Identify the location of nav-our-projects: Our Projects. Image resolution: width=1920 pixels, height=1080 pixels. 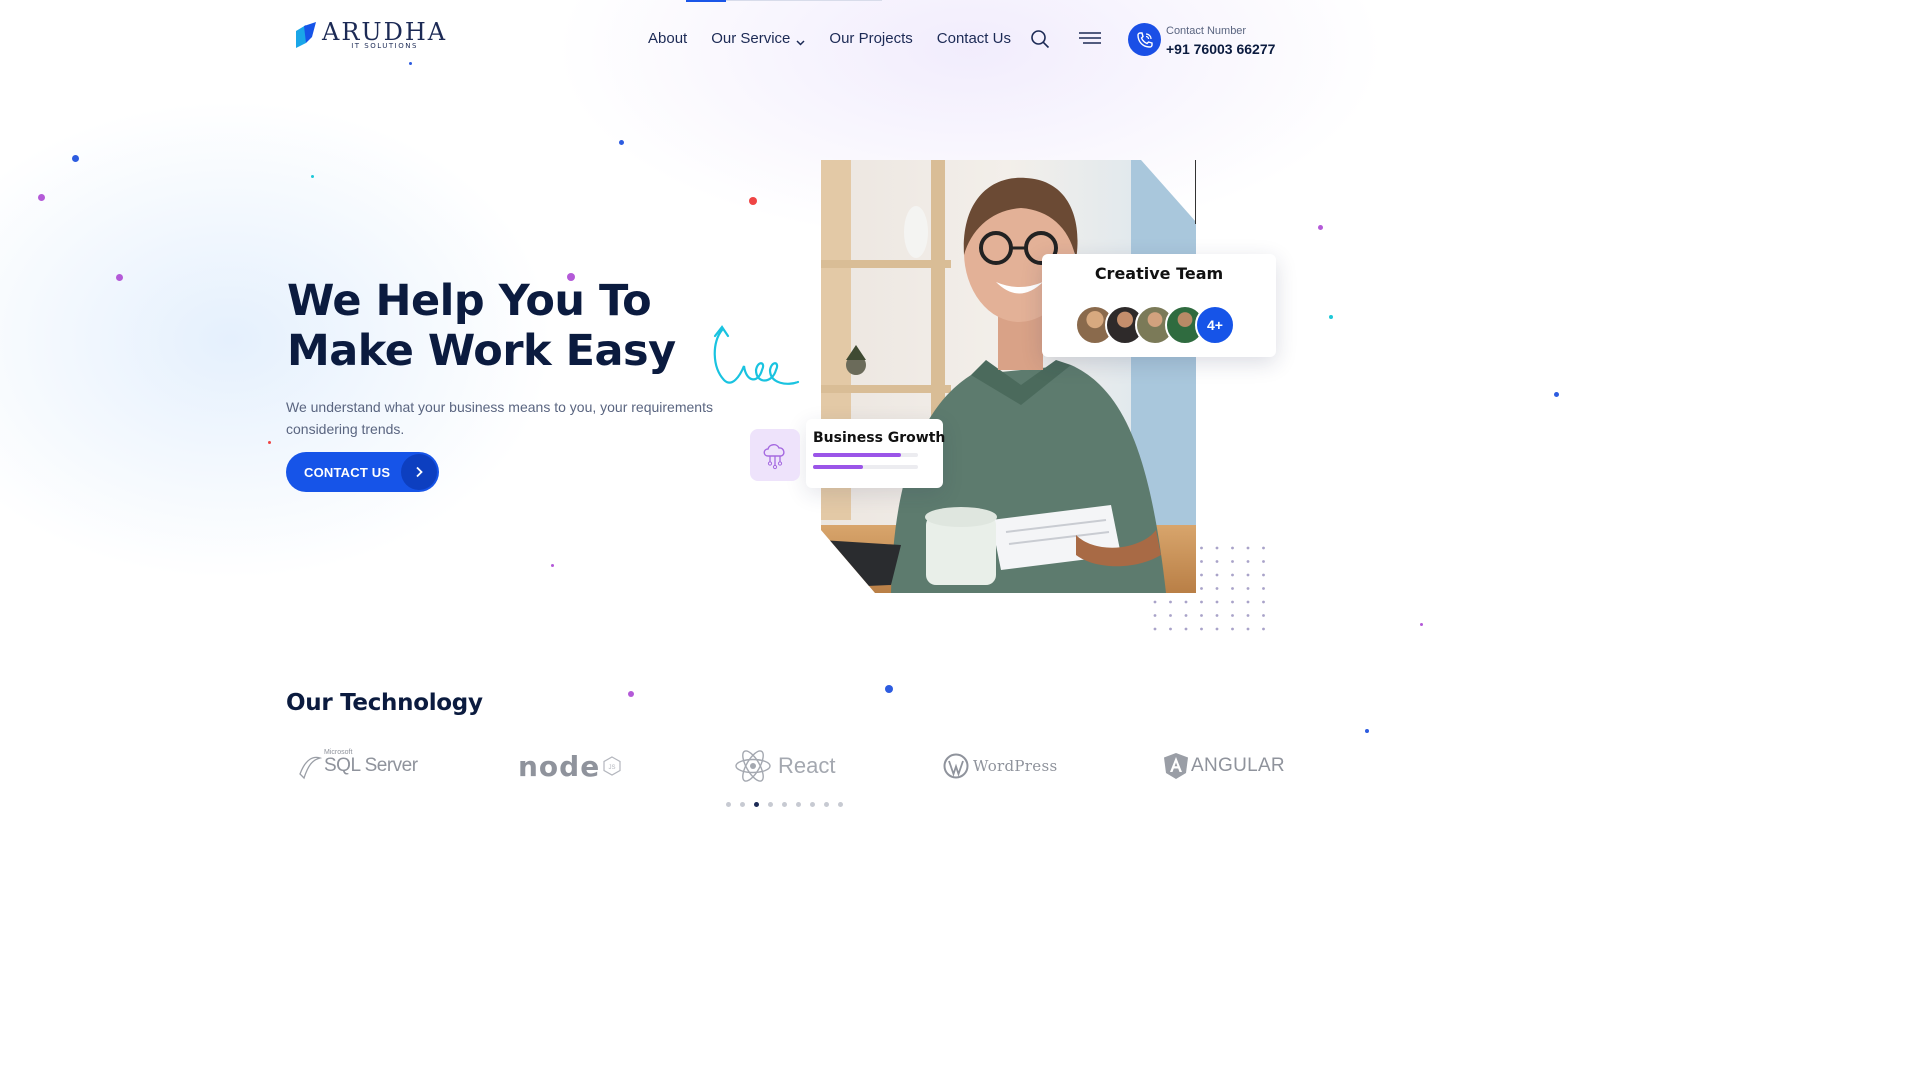
(870, 38).